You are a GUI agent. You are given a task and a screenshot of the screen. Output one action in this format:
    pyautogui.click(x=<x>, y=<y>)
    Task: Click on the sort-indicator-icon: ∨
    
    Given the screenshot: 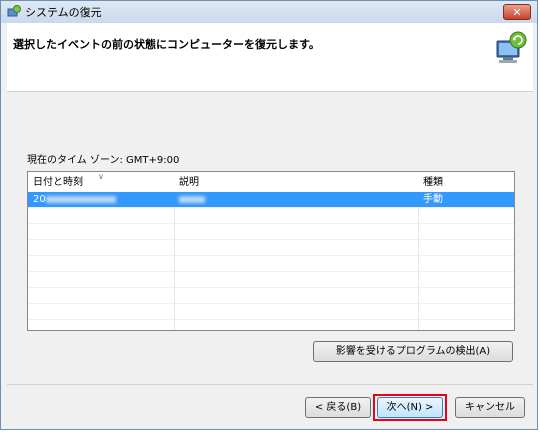 What is the action you would take?
    pyautogui.click(x=101, y=176)
    